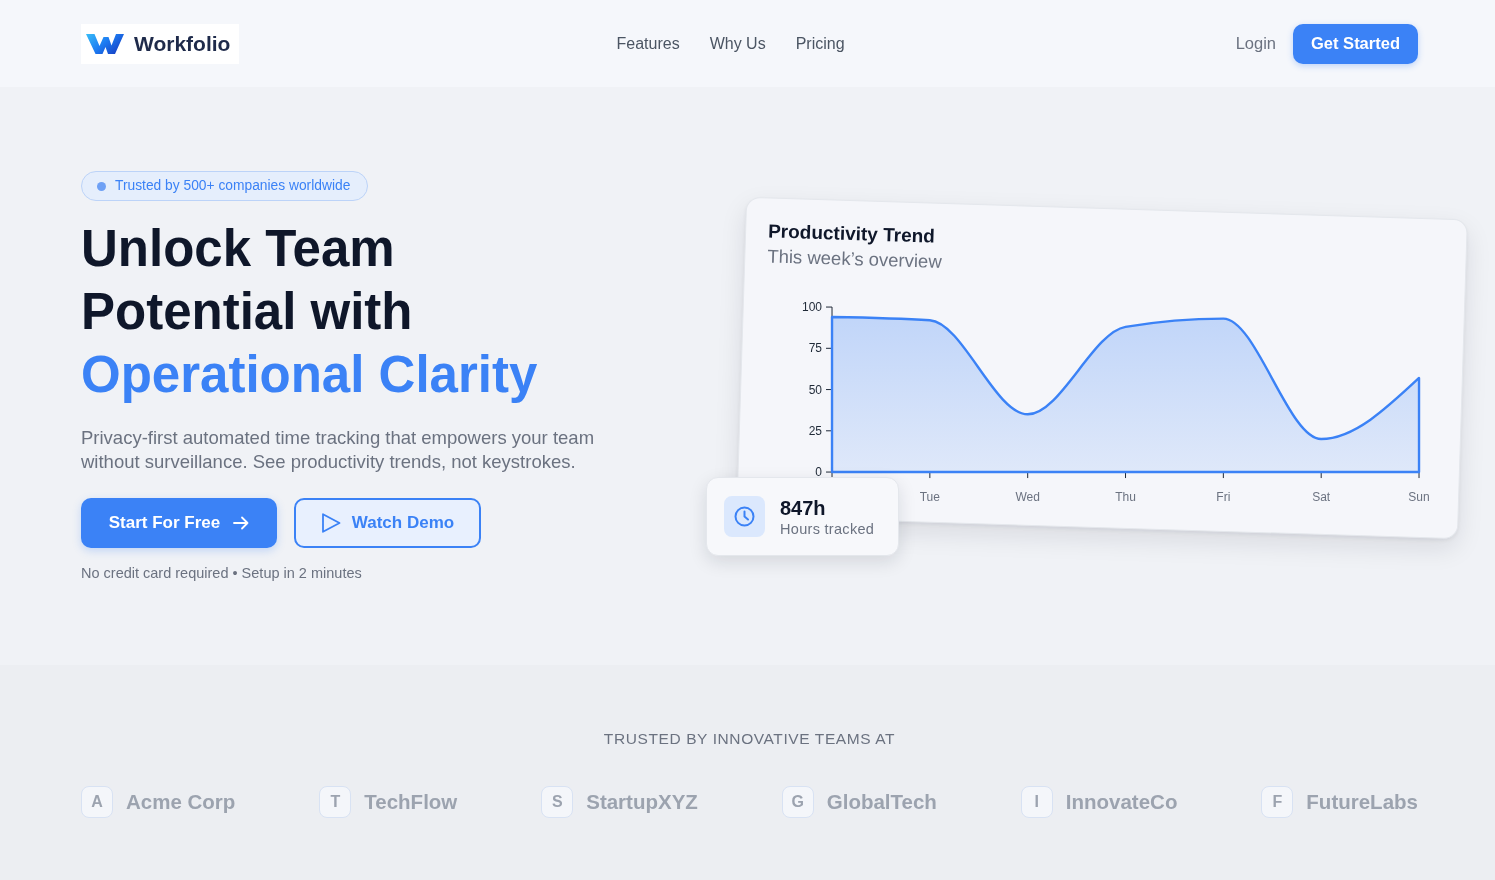 The width and height of the screenshot is (1495, 880). I want to click on axis-label: Sat, so click(1321, 497).